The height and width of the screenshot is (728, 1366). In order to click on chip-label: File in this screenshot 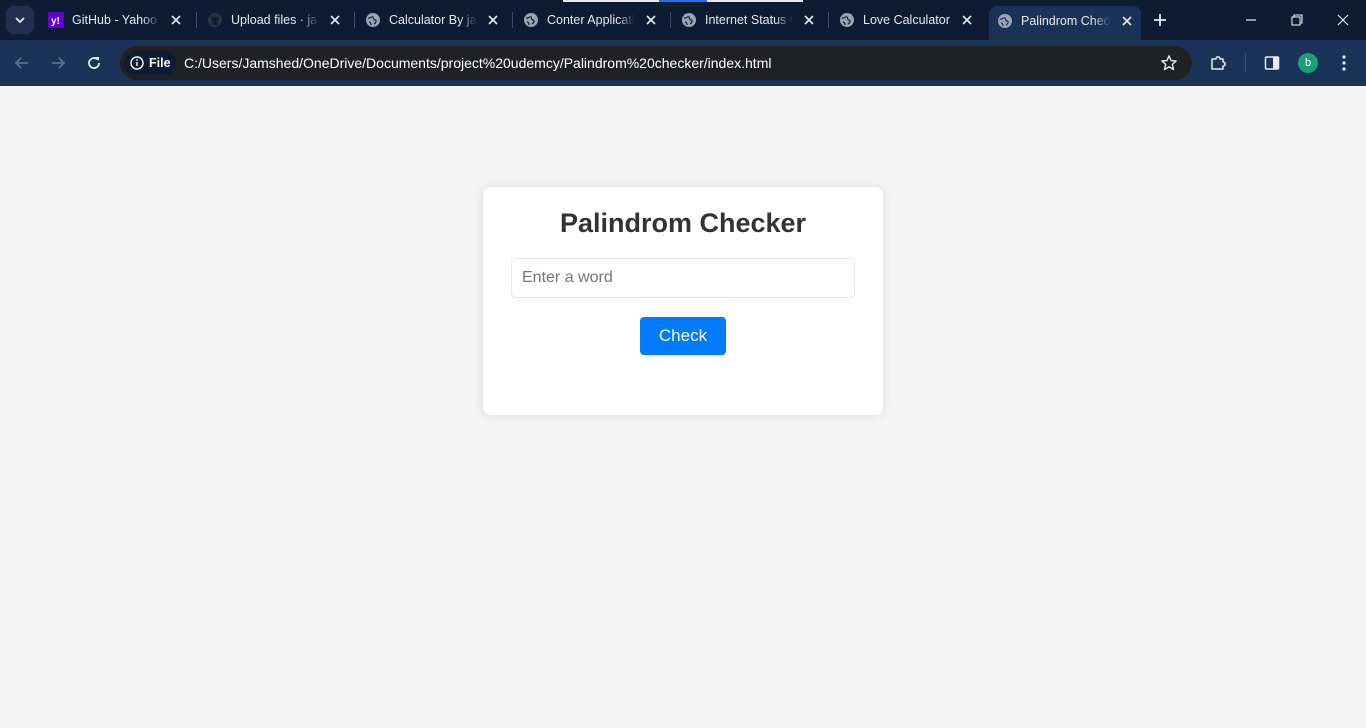, I will do `click(160, 63)`.